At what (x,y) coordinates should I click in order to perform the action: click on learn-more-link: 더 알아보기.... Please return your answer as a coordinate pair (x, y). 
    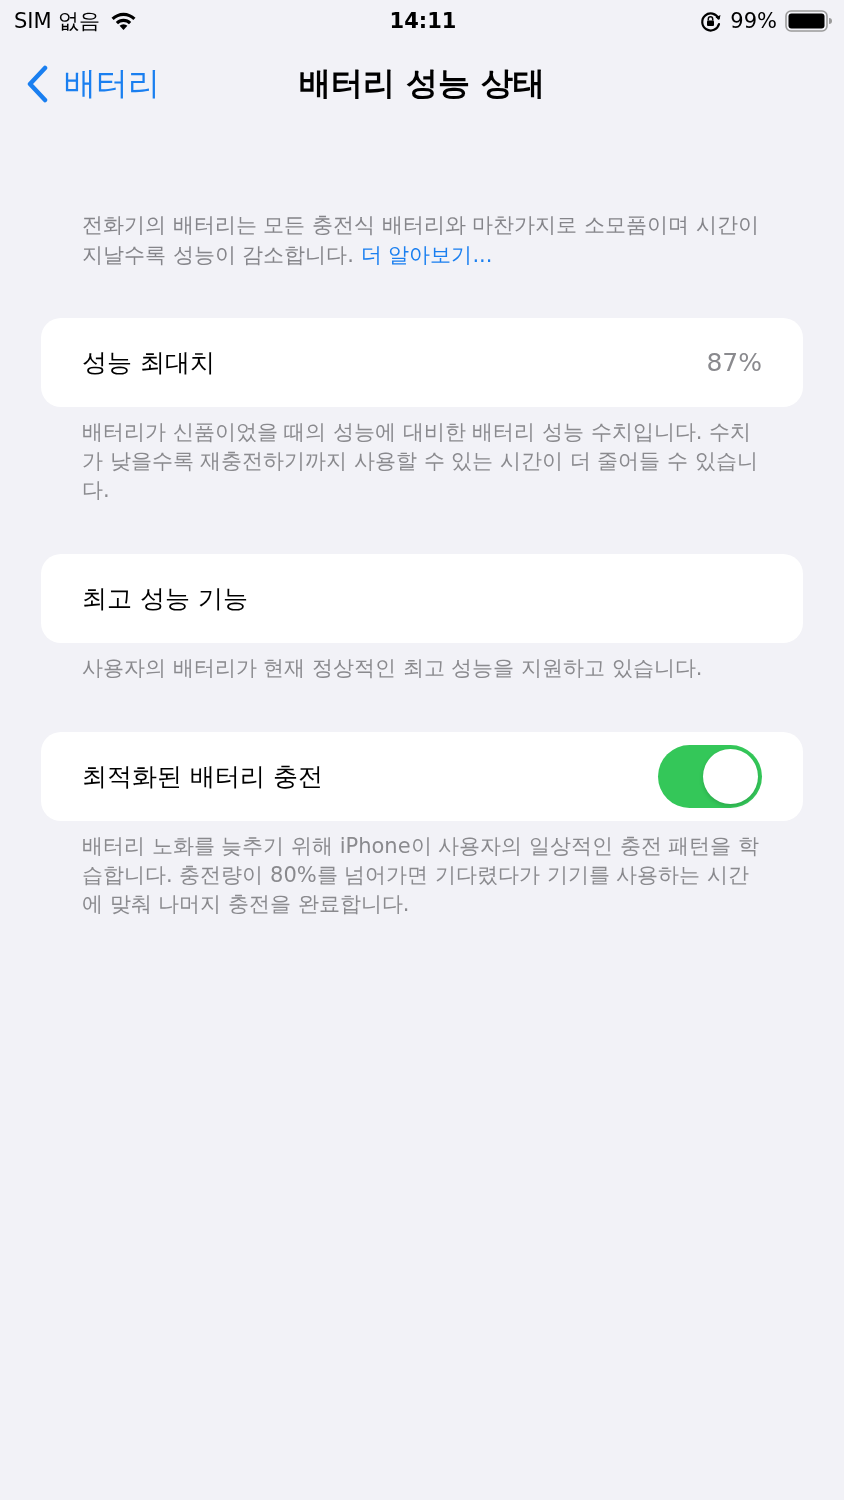
    Looking at the image, I should click on (426, 255).